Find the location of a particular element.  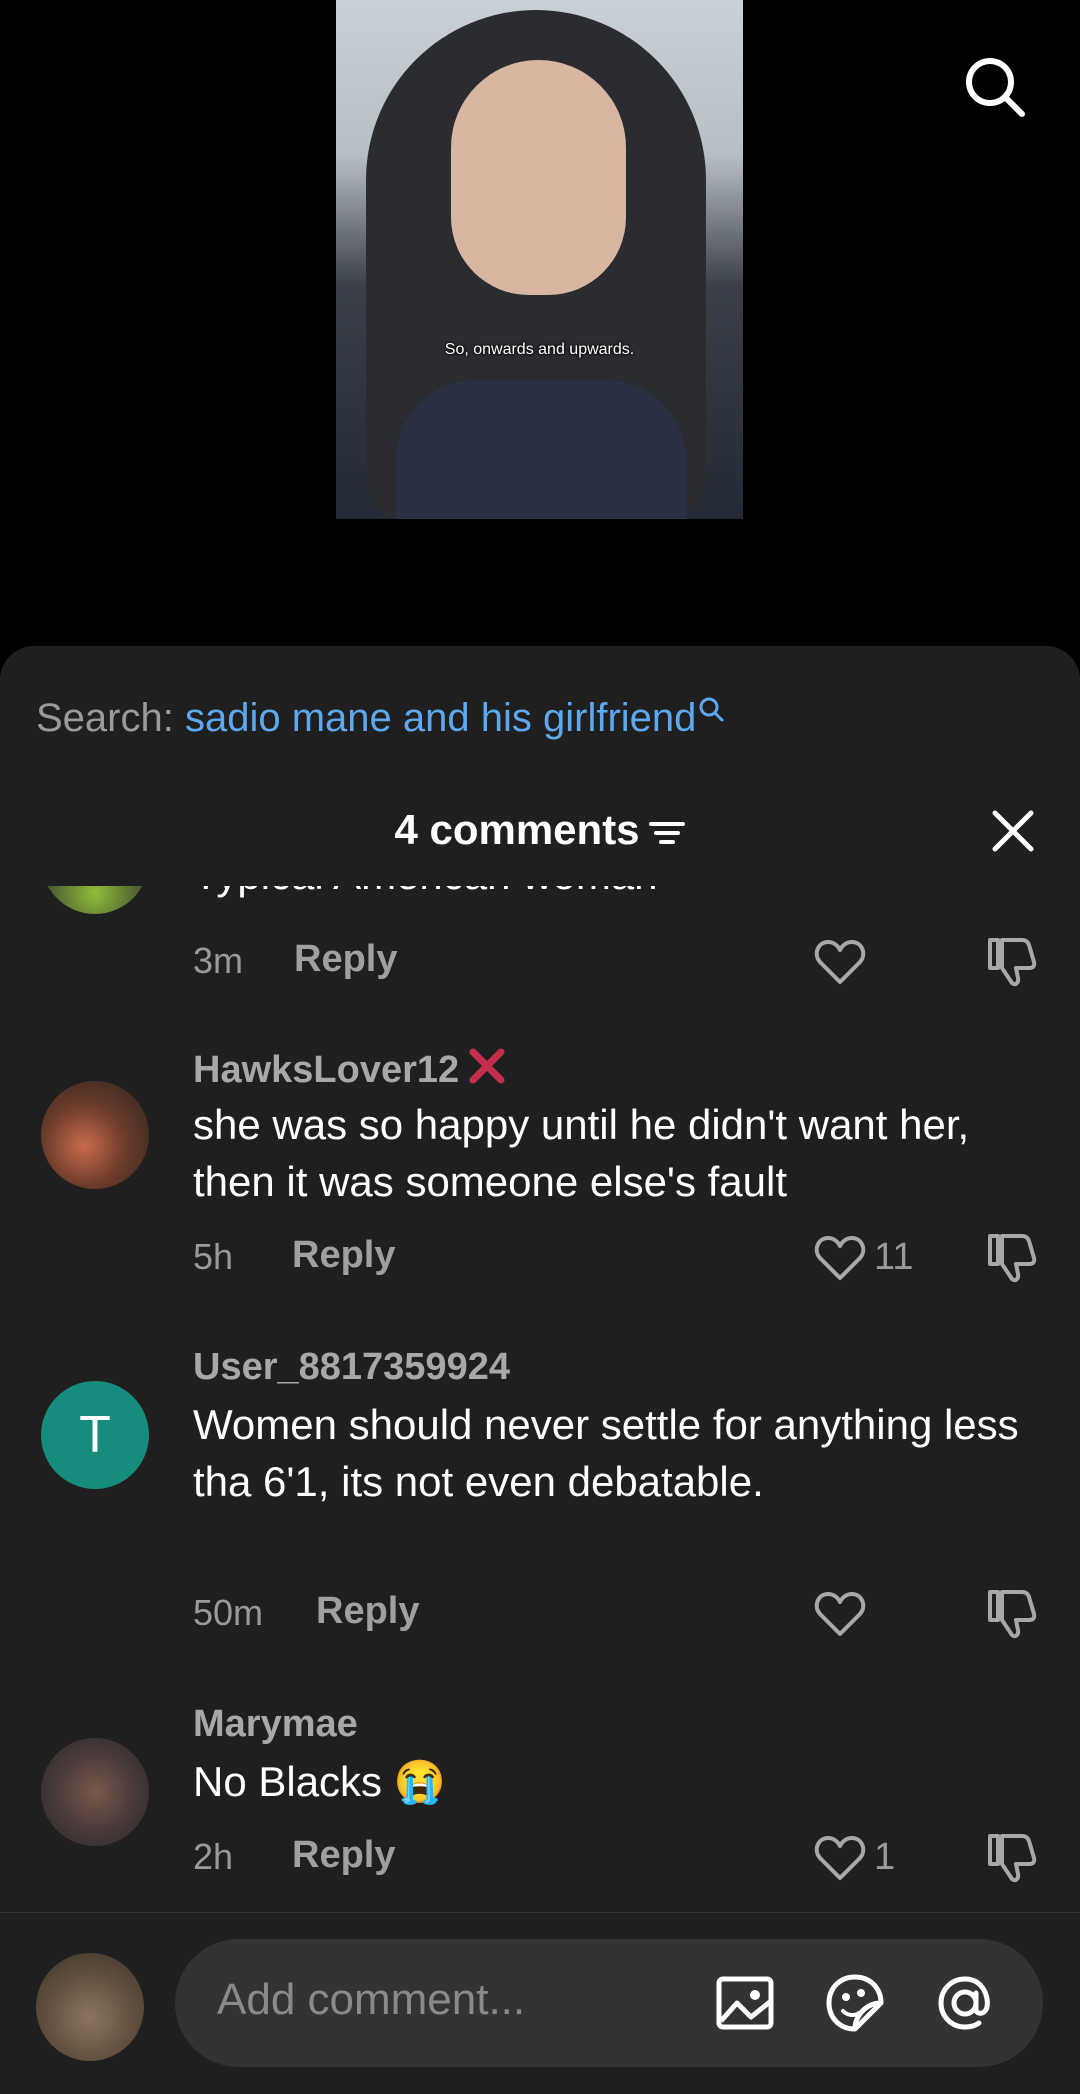

comment-time: 2h is located at coordinates (213, 1856).